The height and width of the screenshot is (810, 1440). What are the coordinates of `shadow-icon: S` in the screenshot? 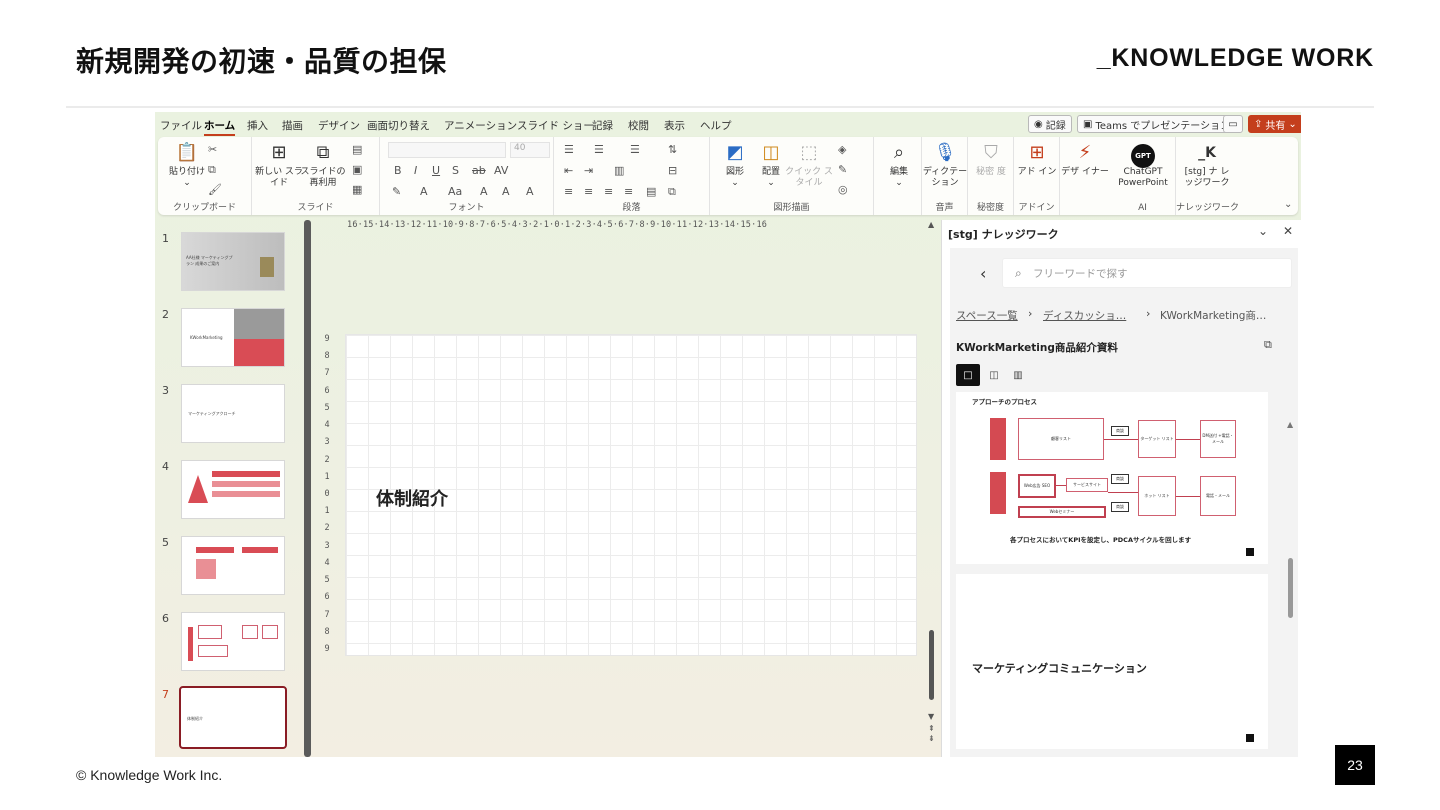 It's located at (455, 170).